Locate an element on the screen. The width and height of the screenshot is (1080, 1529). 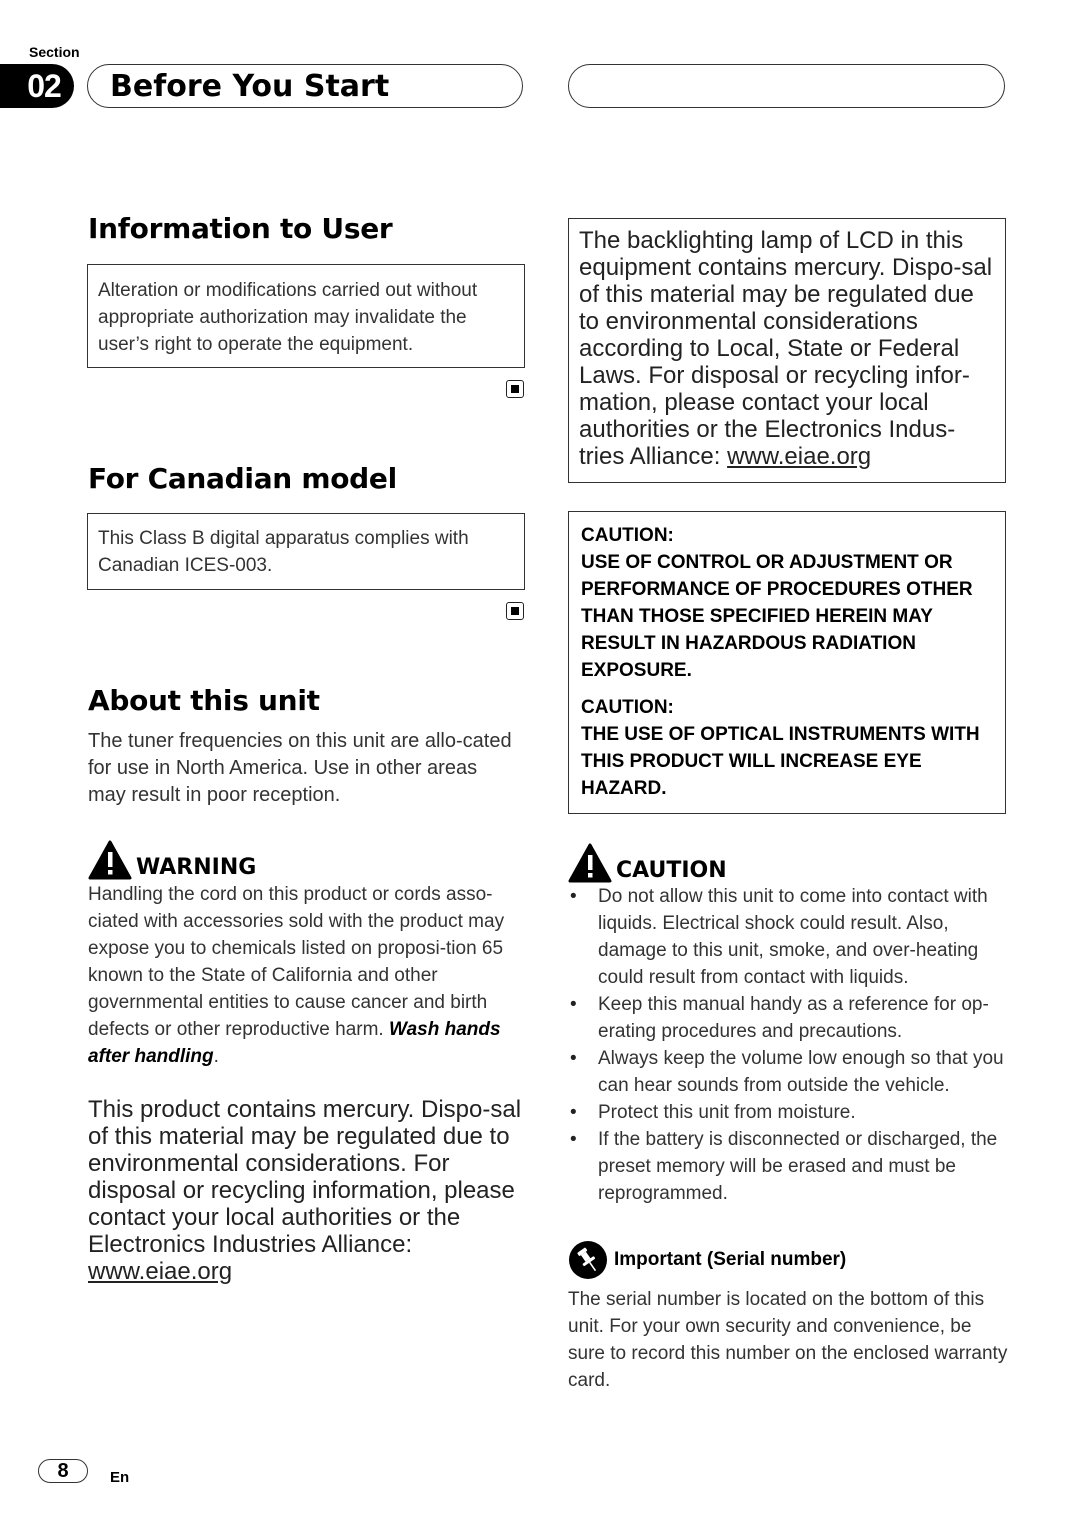
section-title: Before You Start is located at coordinates (305, 86).